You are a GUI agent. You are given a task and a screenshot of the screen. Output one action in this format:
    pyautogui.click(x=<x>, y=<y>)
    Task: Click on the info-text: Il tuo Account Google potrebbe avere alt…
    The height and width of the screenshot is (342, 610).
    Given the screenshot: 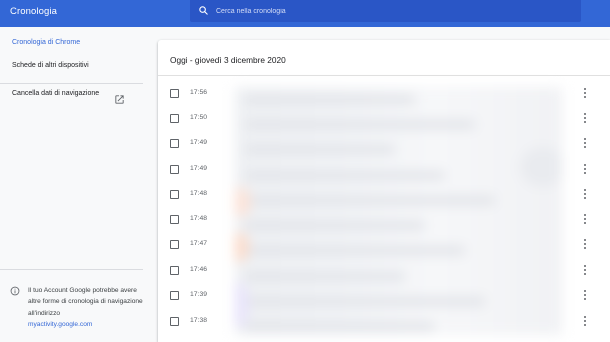 What is the action you would take?
    pyautogui.click(x=86, y=308)
    